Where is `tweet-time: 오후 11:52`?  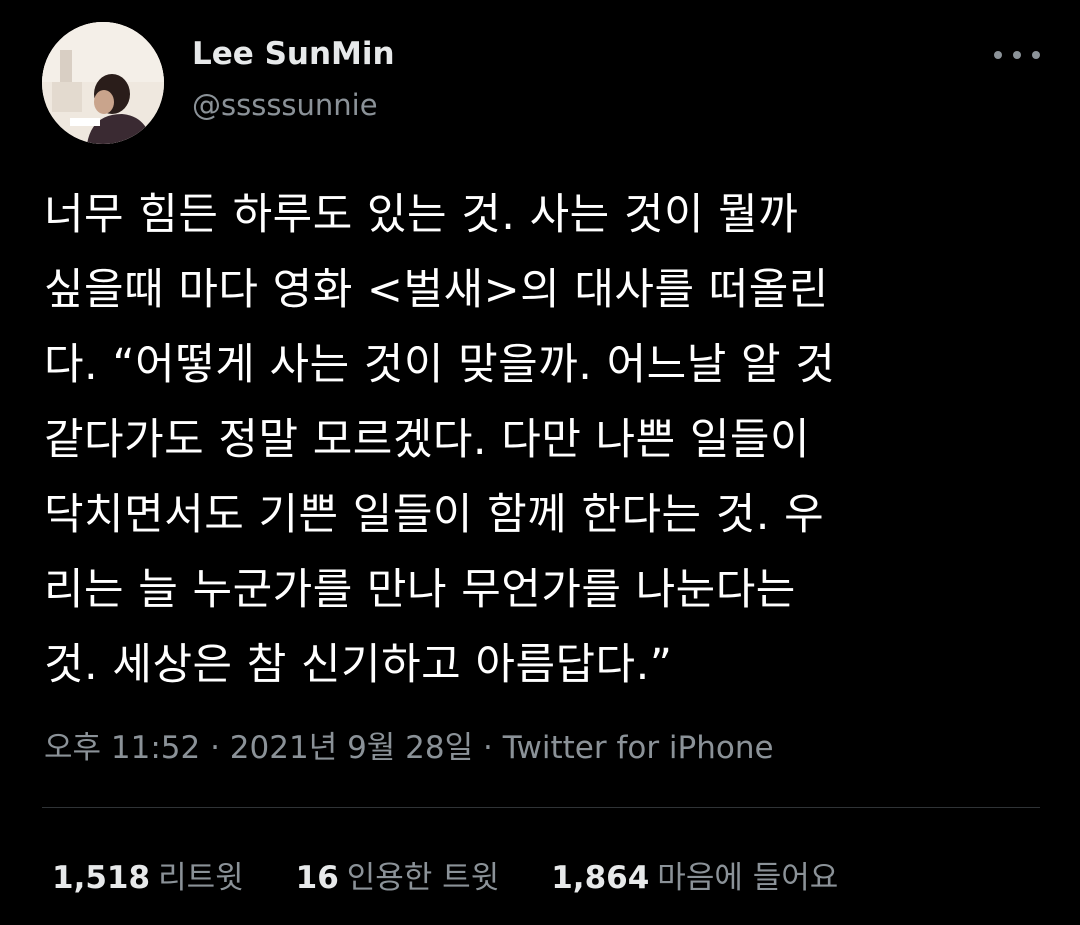
tweet-time: 오후 11:52 is located at coordinates (122, 748).